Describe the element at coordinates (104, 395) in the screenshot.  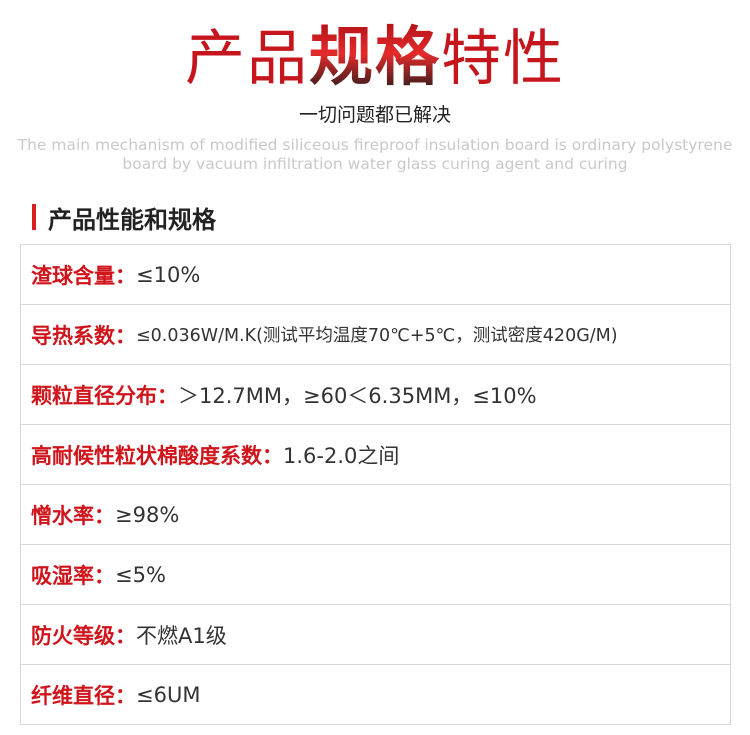
I see `spec-label: 颗粒直径分布：` at that location.